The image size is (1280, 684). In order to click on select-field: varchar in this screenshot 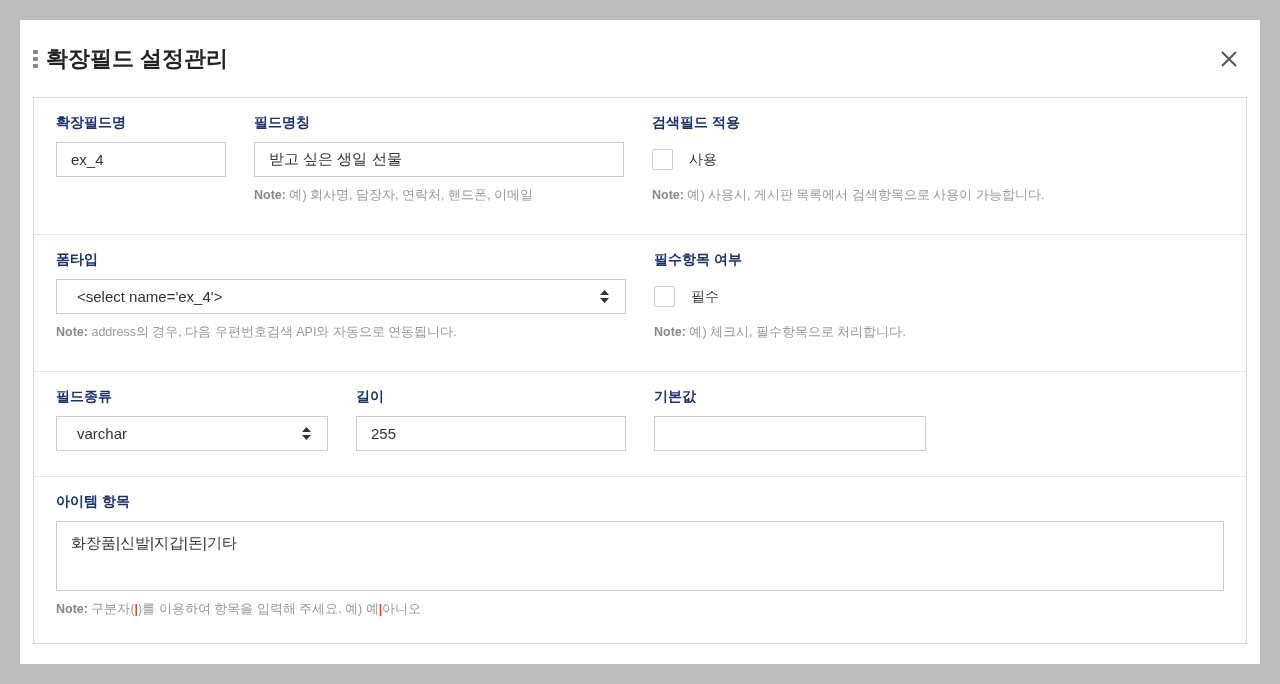, I will do `click(192, 433)`.